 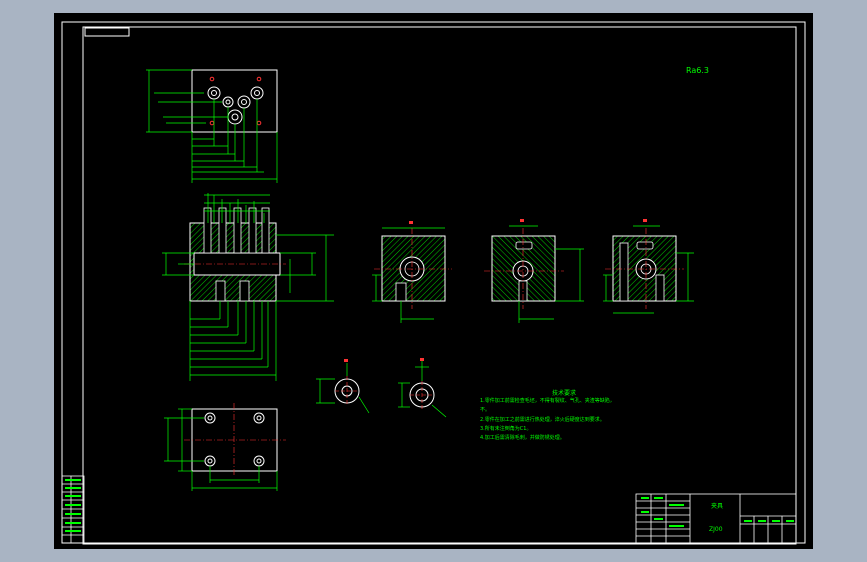 What do you see at coordinates (644, 268) in the screenshot?
I see `section-view-c` at bounding box center [644, 268].